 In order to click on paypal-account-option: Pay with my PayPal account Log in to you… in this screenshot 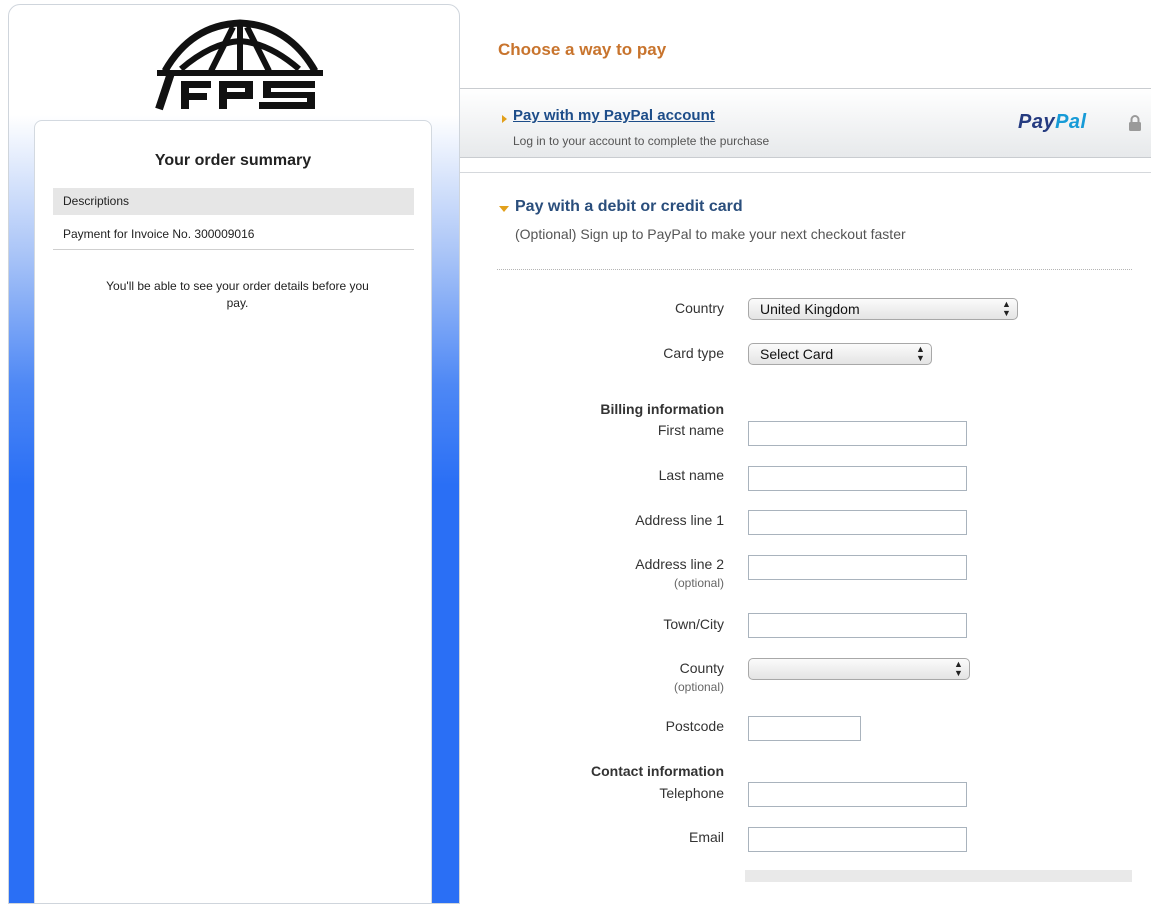, I will do `click(805, 123)`.